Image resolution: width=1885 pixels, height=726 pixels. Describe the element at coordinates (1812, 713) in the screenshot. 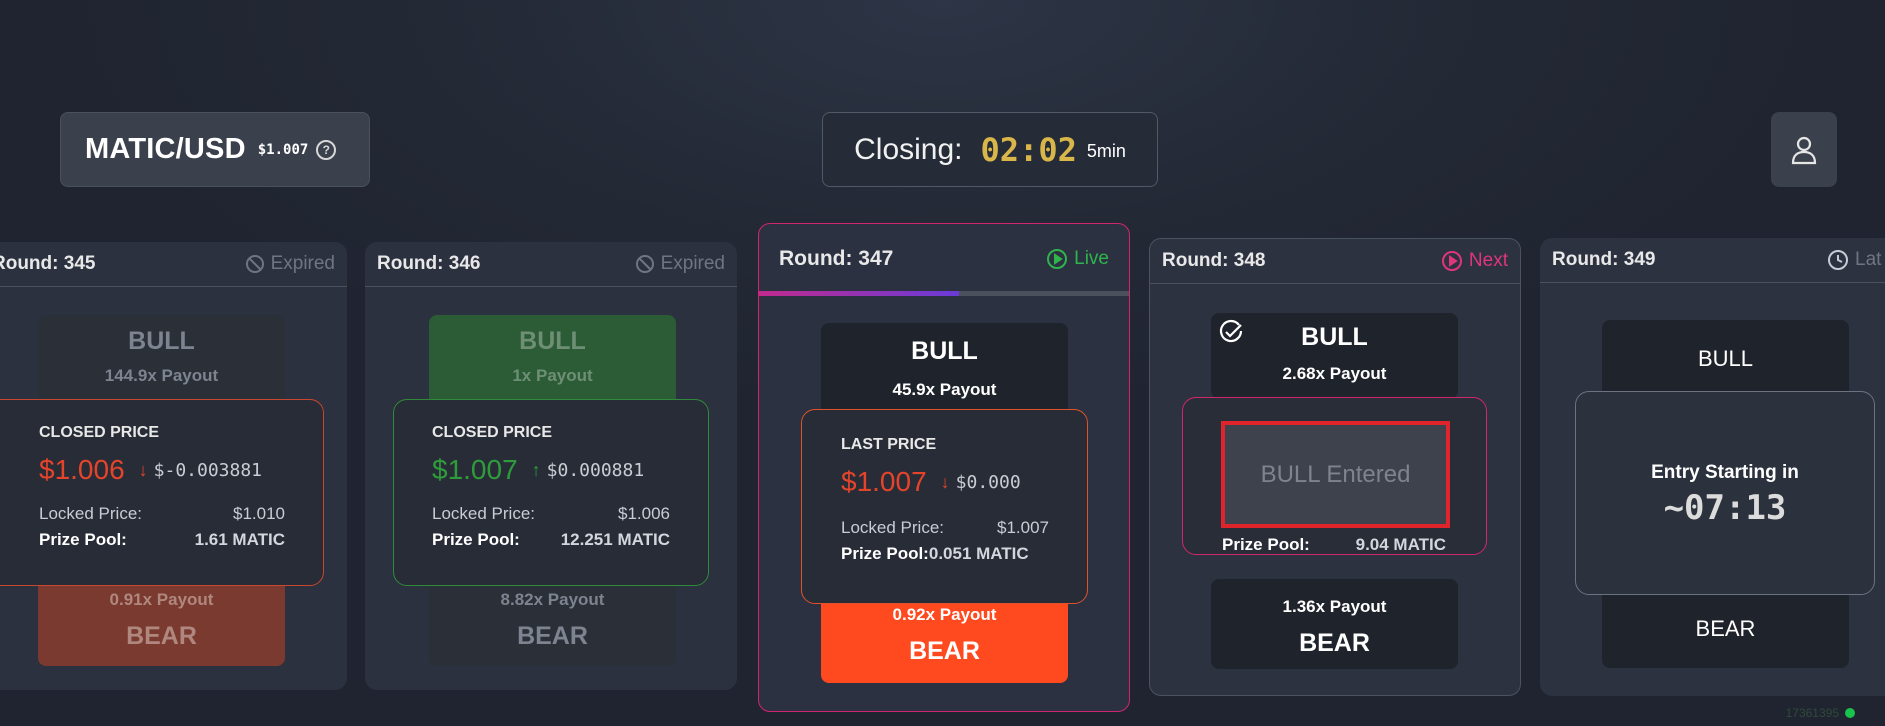

I see `block-id: 17361395` at that location.